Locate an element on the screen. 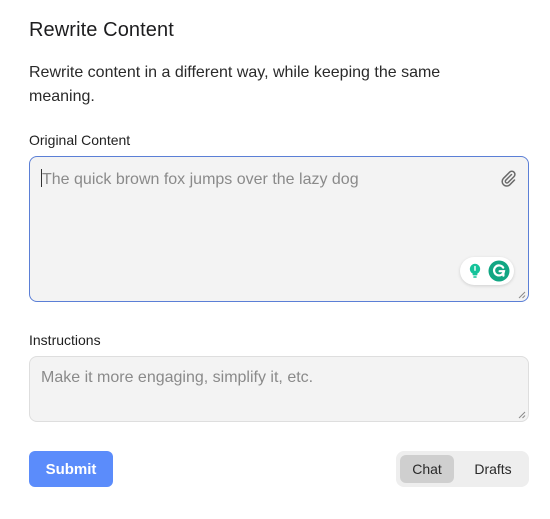 Image resolution: width=550 pixels, height=519 pixels. page-title: Rewrite Content is located at coordinates (101, 30).